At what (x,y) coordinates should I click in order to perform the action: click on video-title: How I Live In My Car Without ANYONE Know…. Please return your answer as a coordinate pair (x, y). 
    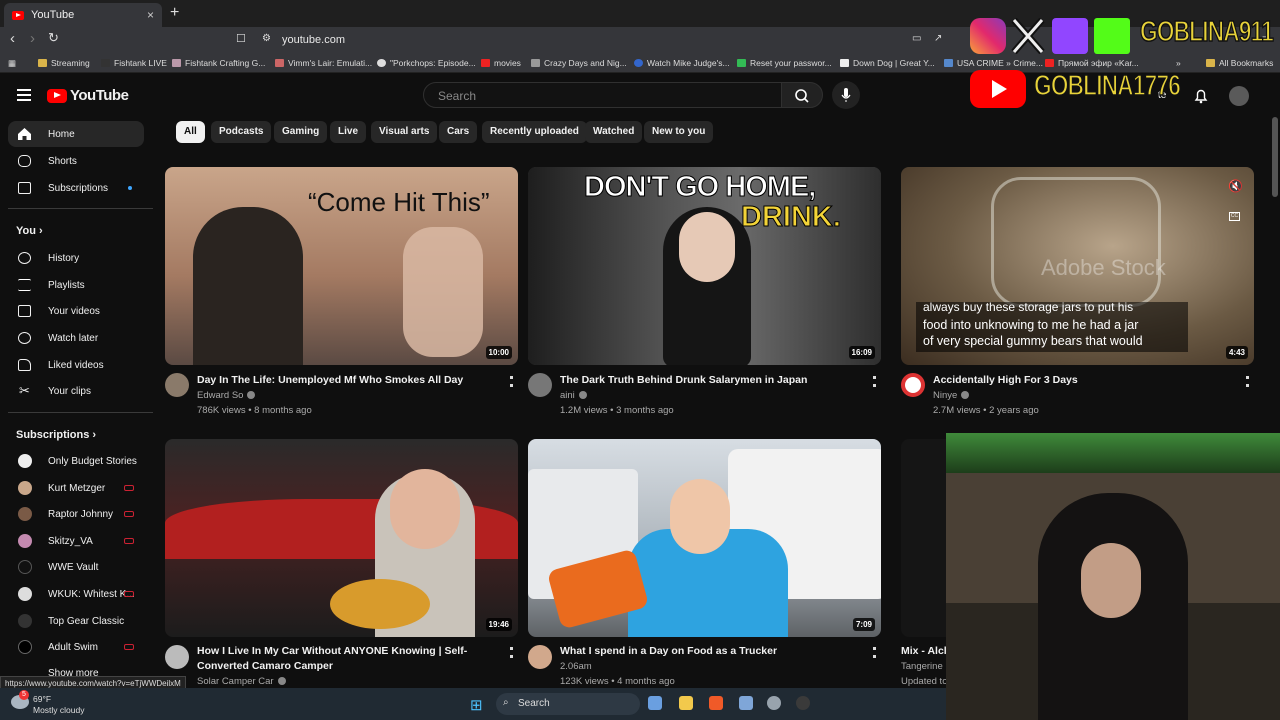
    Looking at the image, I should click on (347, 659).